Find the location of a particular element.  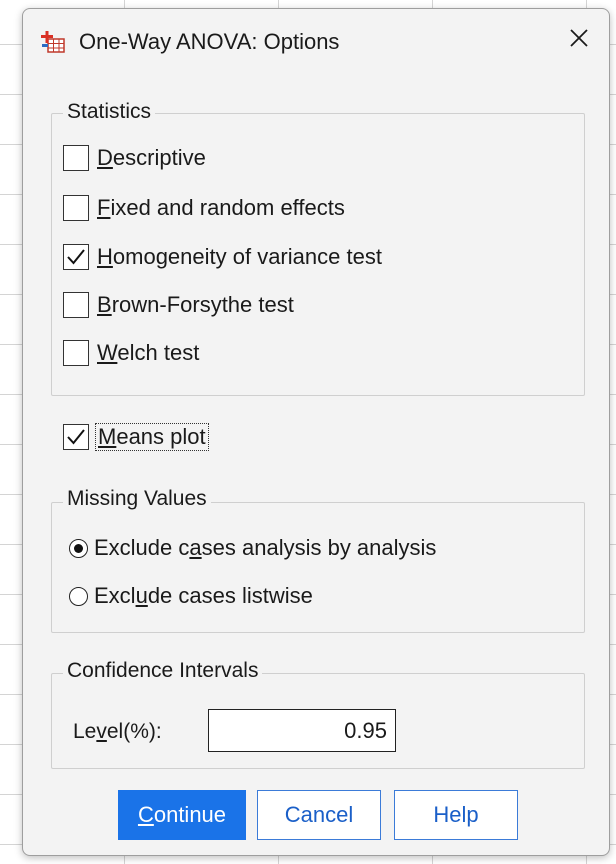

radio-row-exclude-cases-listwise: Exclude cases listwise is located at coordinates (191, 596).